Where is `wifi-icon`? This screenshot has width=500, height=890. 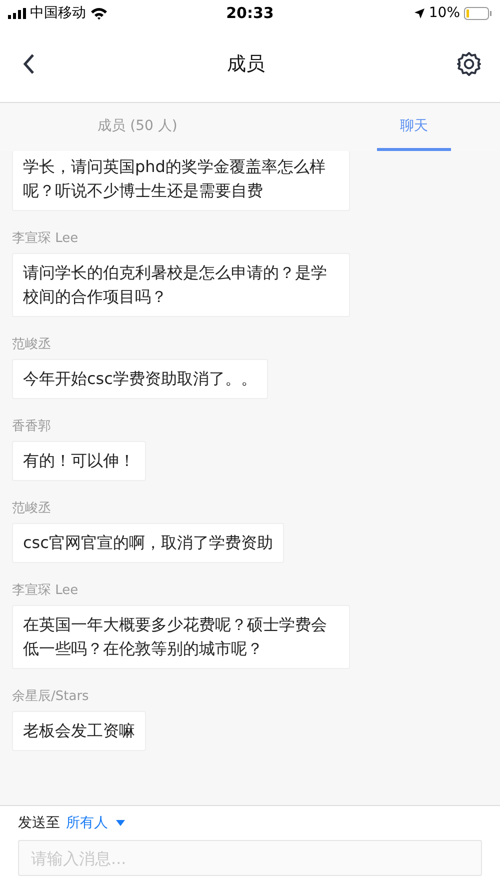 wifi-icon is located at coordinates (99, 13).